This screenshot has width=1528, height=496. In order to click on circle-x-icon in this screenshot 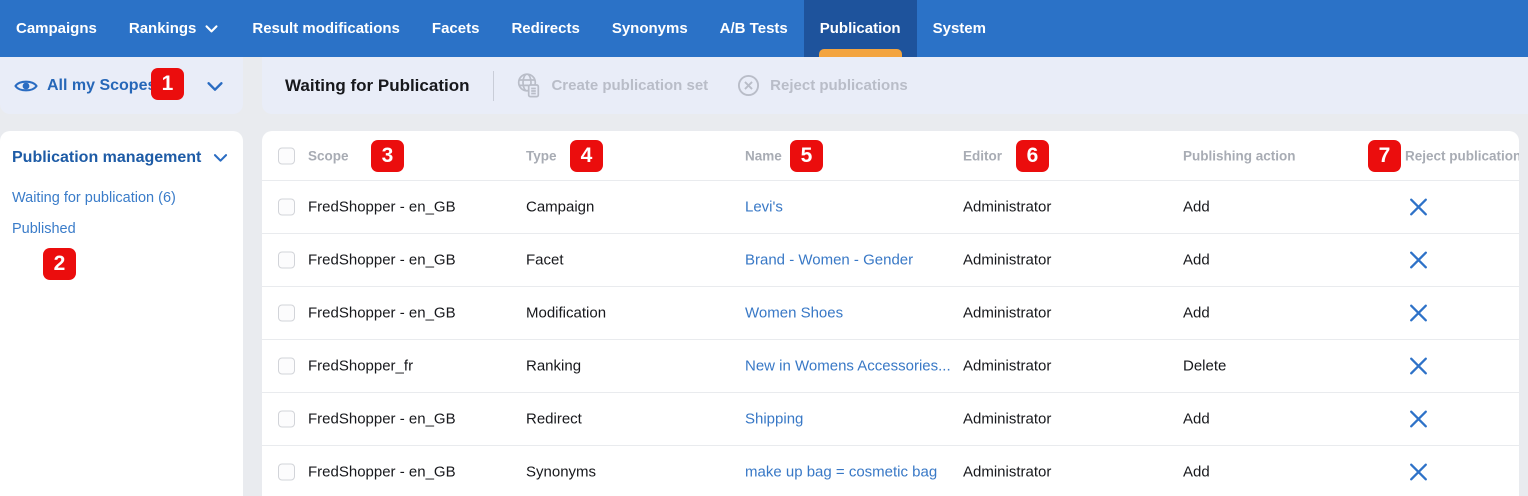, I will do `click(748, 85)`.